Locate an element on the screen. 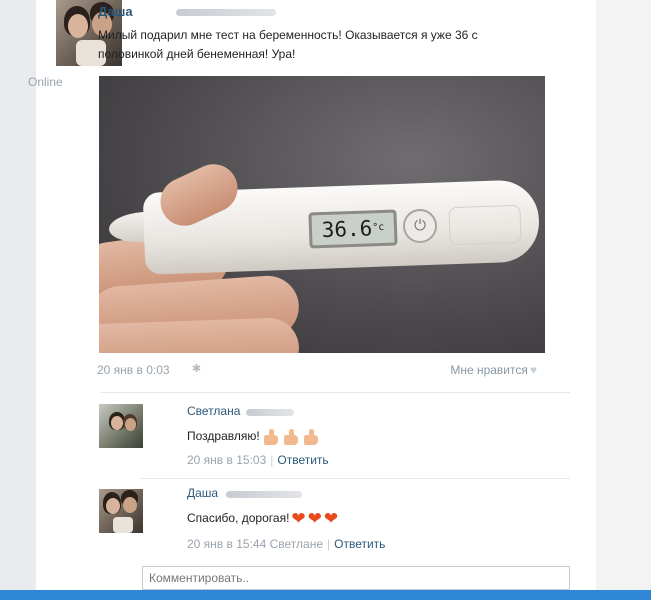 Image resolution: width=651 pixels, height=600 pixels. comment-body: Поздравляю! is located at coordinates (223, 436).